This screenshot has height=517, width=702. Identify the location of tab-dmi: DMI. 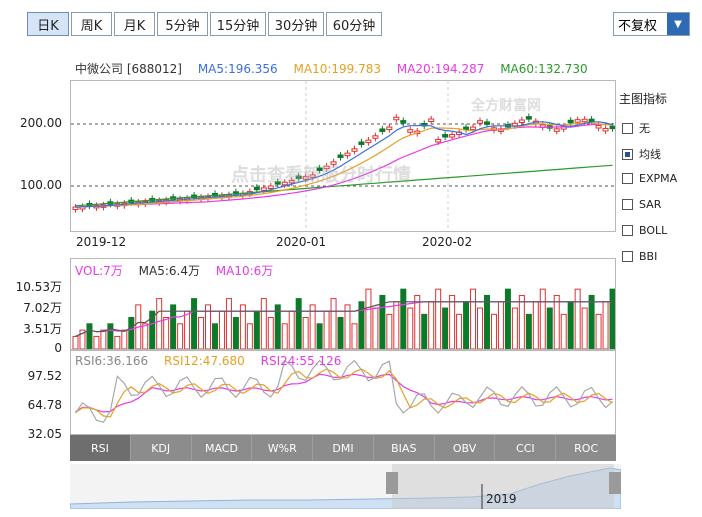
(343, 448).